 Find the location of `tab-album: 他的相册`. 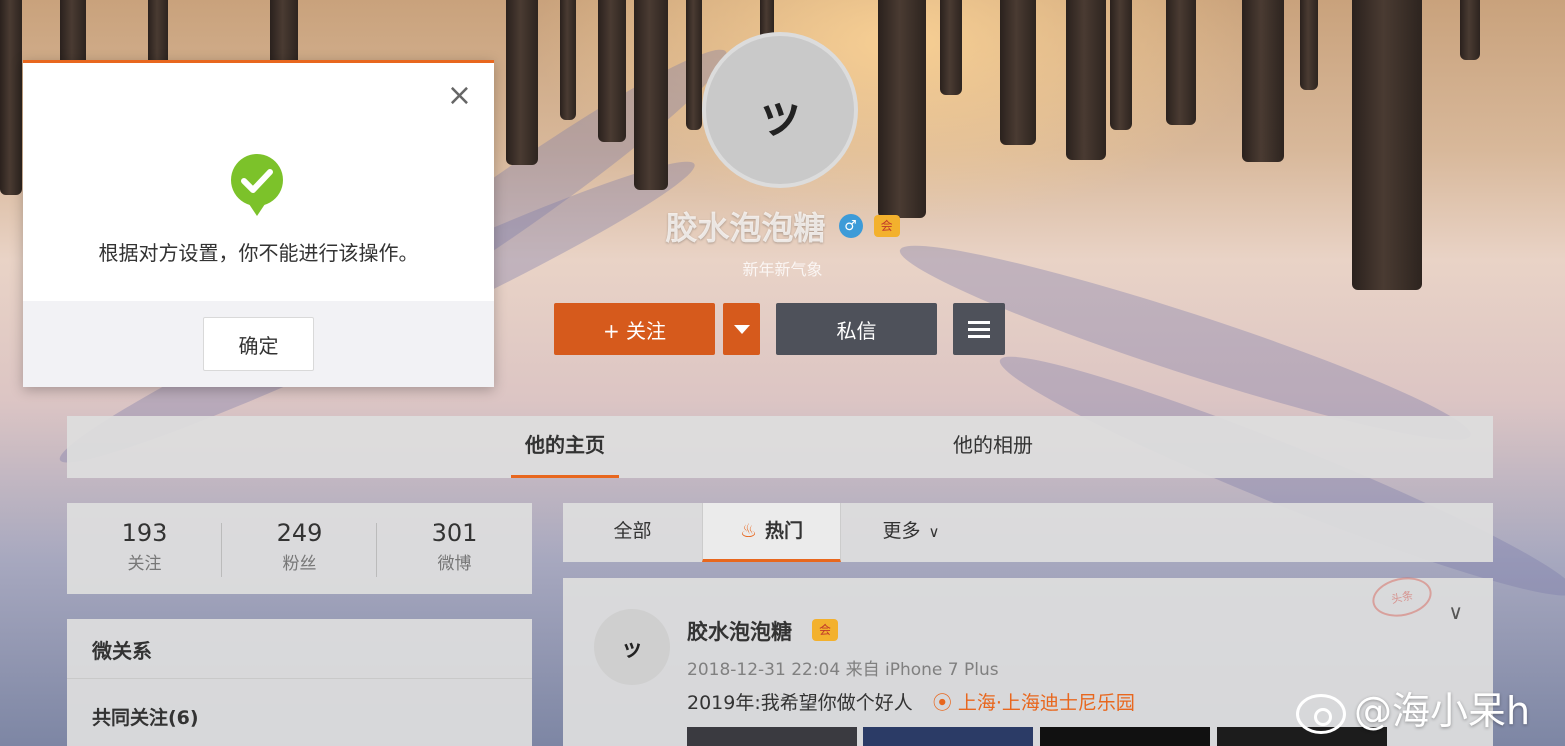

tab-album: 他的相册 is located at coordinates (993, 447).